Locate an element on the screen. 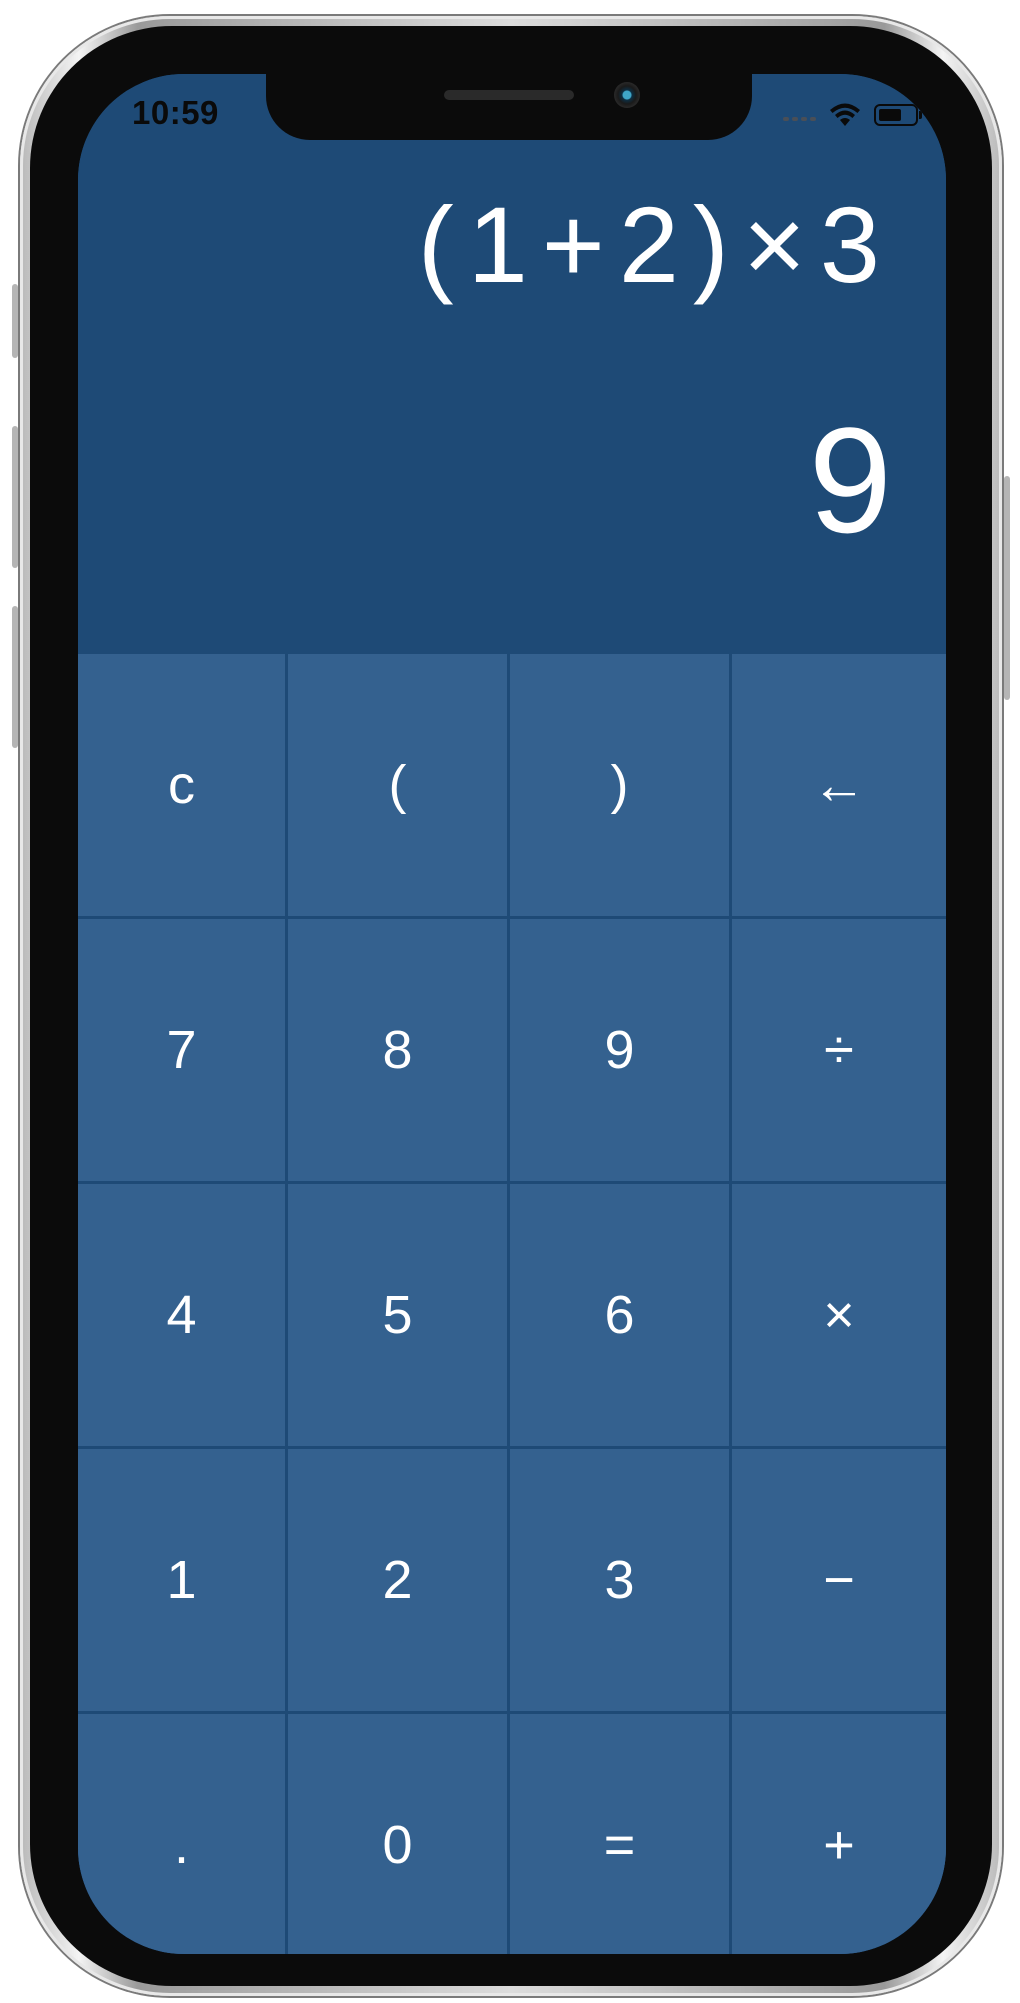 The height and width of the screenshot is (2003, 1020). clear-button: c is located at coordinates (183, 786).